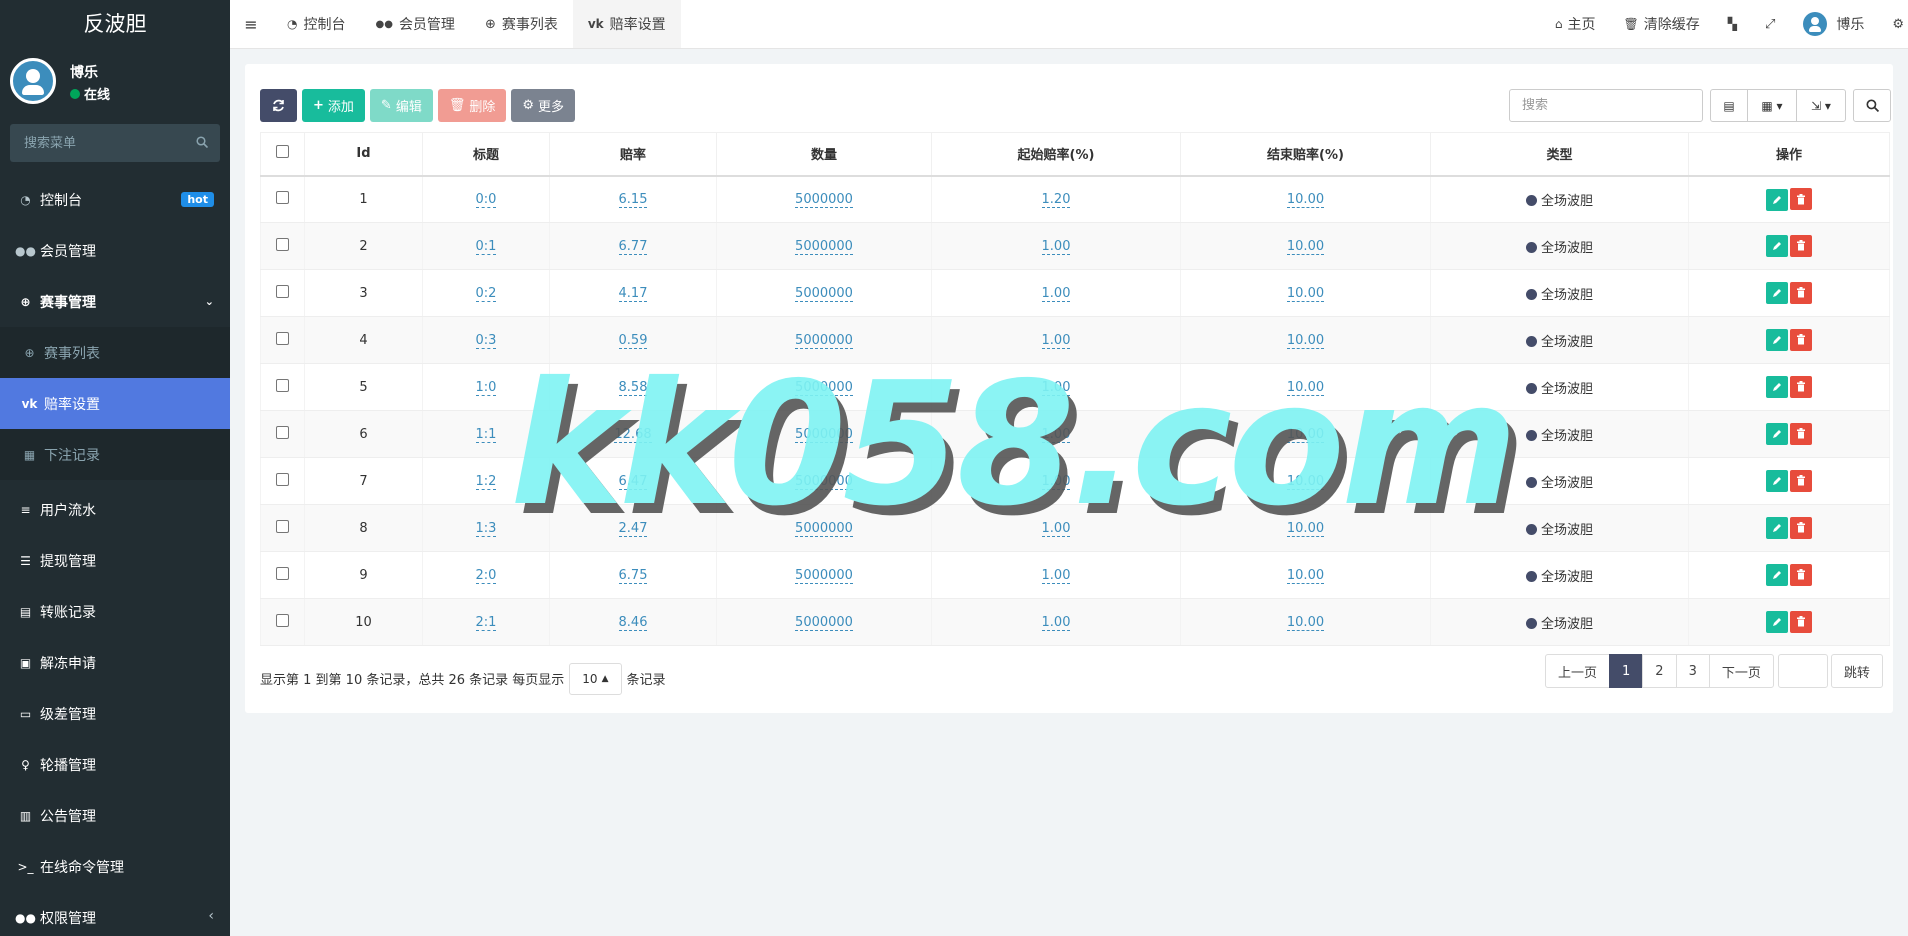  Describe the element at coordinates (1075, 340) in the screenshot. I see `table-row: 4 0:3 0.59 5000000 1.00 10.00 全场波胆` at that location.